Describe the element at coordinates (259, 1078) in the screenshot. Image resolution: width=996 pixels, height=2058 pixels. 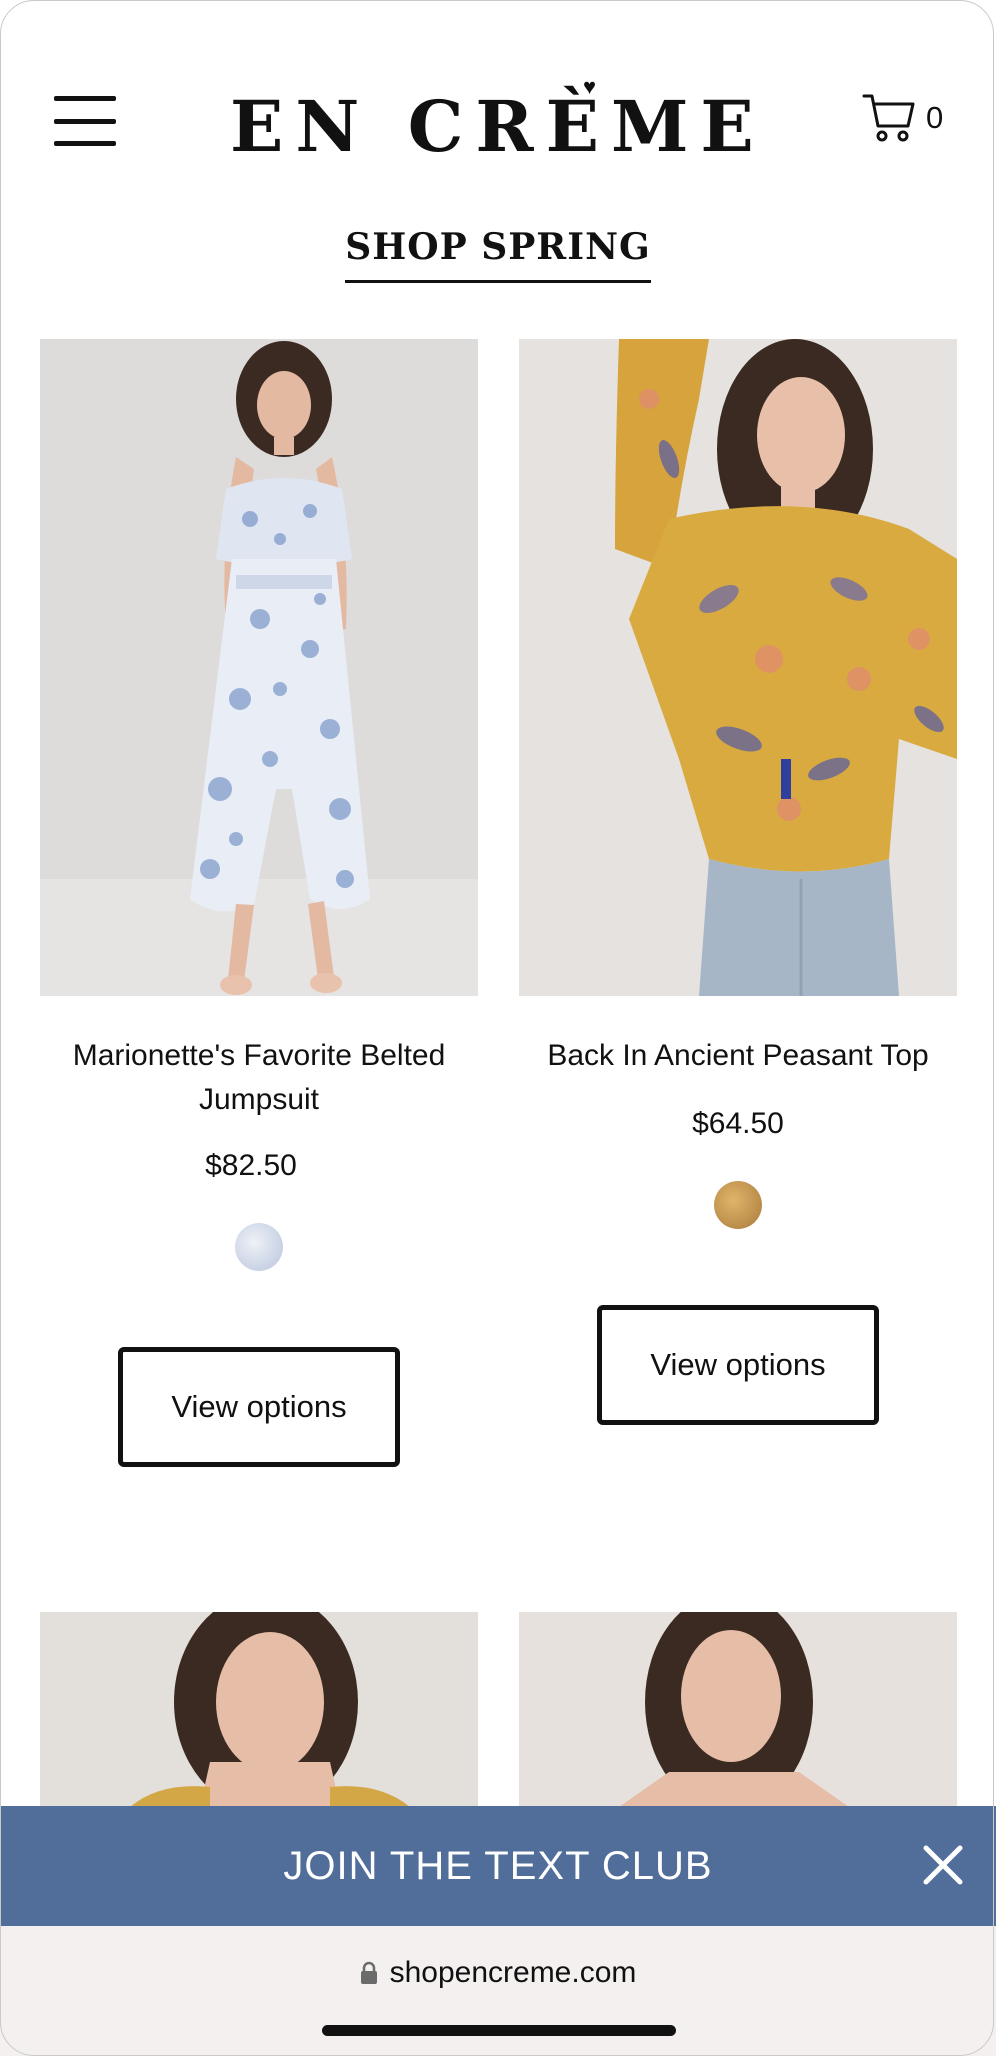
I see `product-name: Marionette's Favorite Belted Jumpsuit` at that location.